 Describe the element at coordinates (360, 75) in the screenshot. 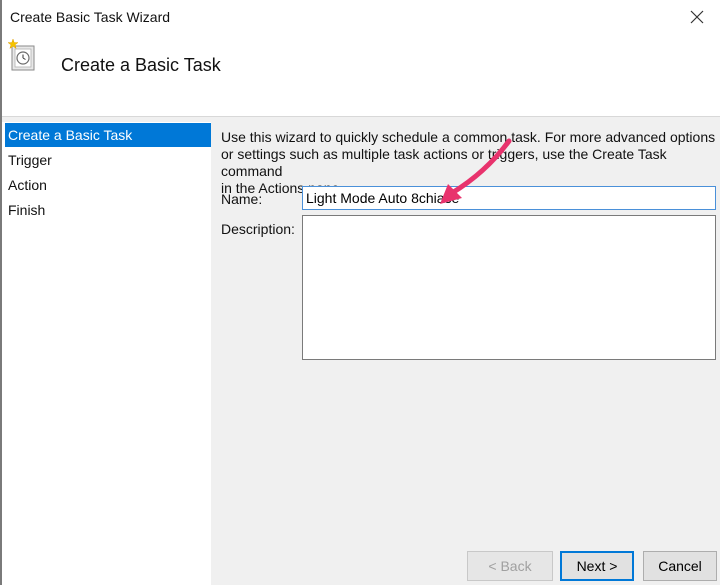

I see `wizard-header: Create a Basic Task` at that location.